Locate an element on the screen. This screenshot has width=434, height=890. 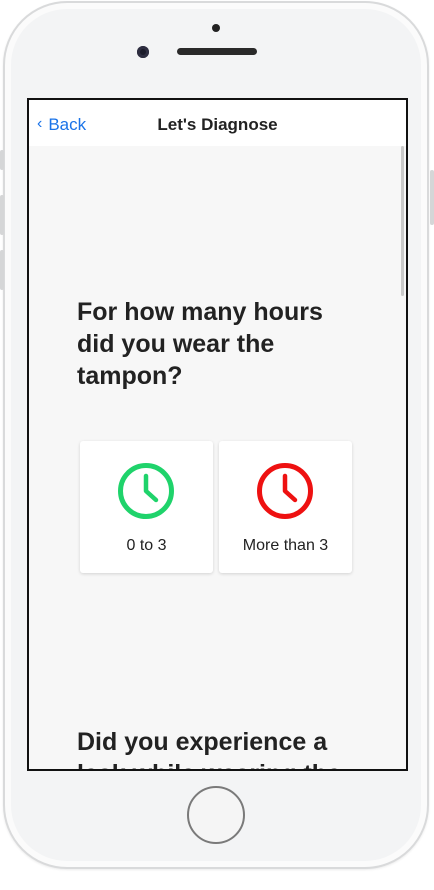
mute-switch is located at coordinates (2, 160).